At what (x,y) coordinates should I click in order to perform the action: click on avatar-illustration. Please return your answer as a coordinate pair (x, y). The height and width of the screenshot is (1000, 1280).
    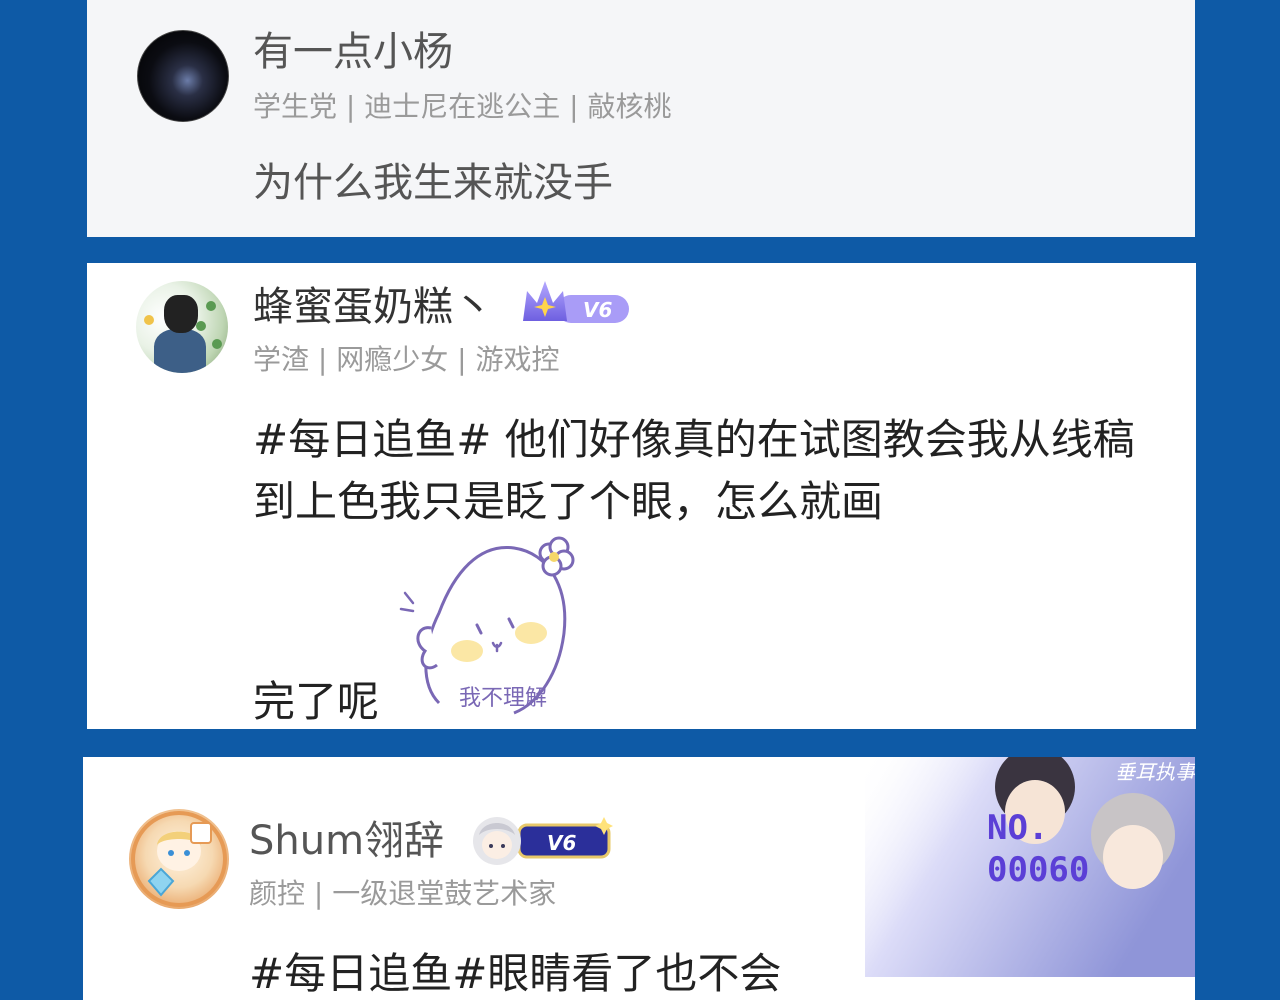
    Looking at the image, I should click on (179, 859).